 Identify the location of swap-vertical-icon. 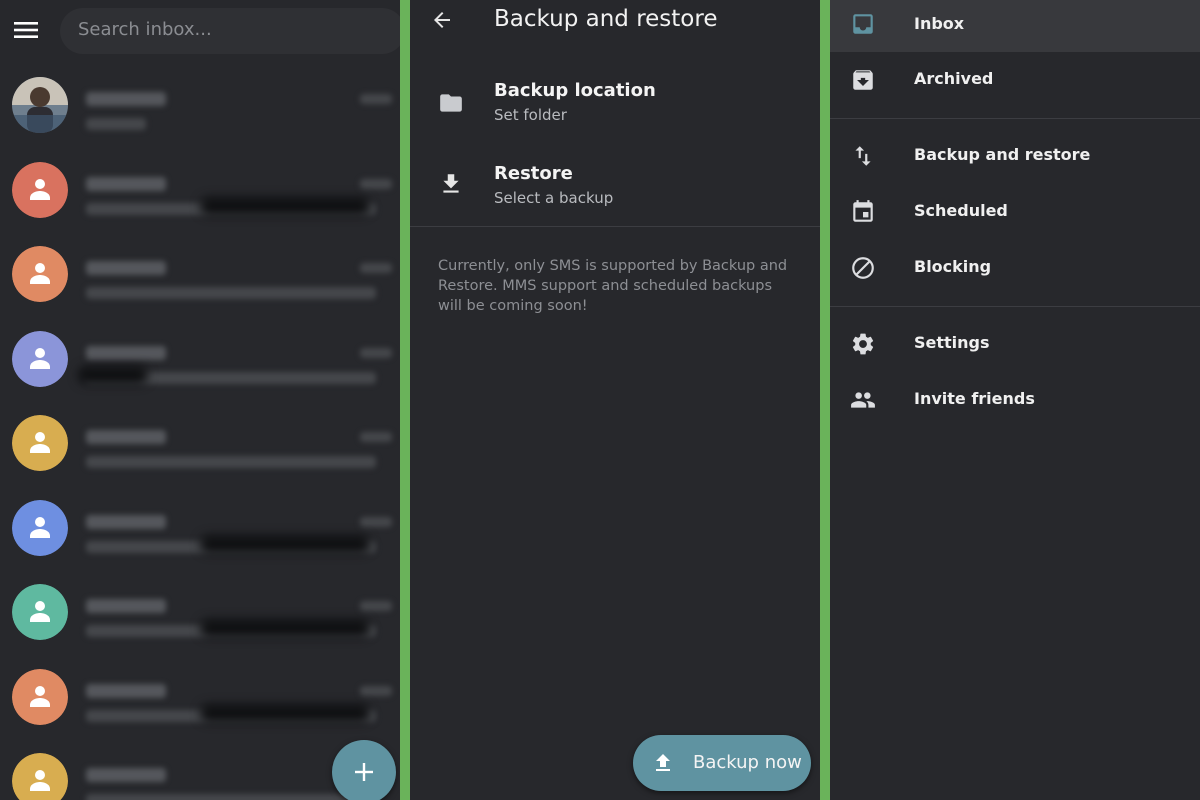
(863, 156).